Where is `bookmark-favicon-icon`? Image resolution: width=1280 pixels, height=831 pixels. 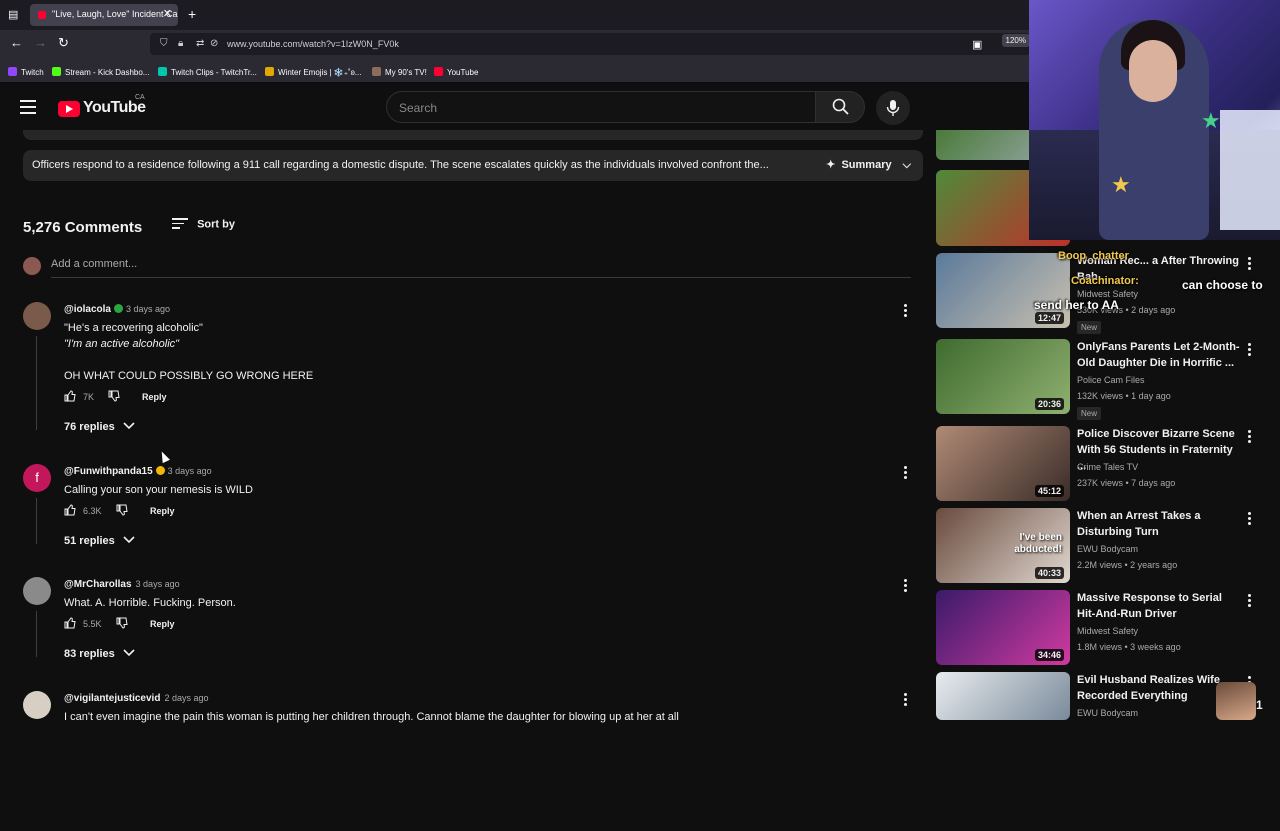
bookmark-favicon-icon is located at coordinates (269, 71).